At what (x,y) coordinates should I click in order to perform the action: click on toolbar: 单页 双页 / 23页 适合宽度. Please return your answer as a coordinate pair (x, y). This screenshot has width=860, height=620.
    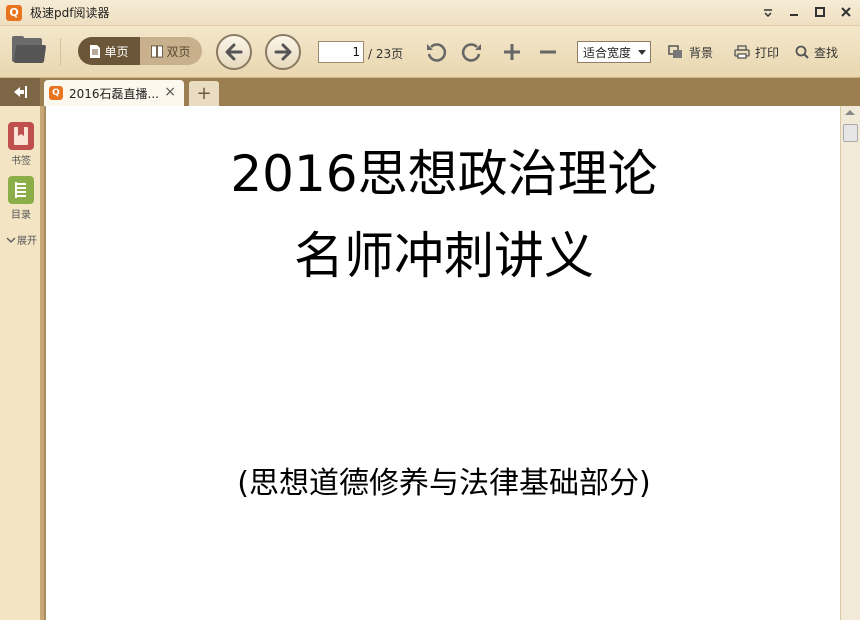
    Looking at the image, I should click on (430, 52).